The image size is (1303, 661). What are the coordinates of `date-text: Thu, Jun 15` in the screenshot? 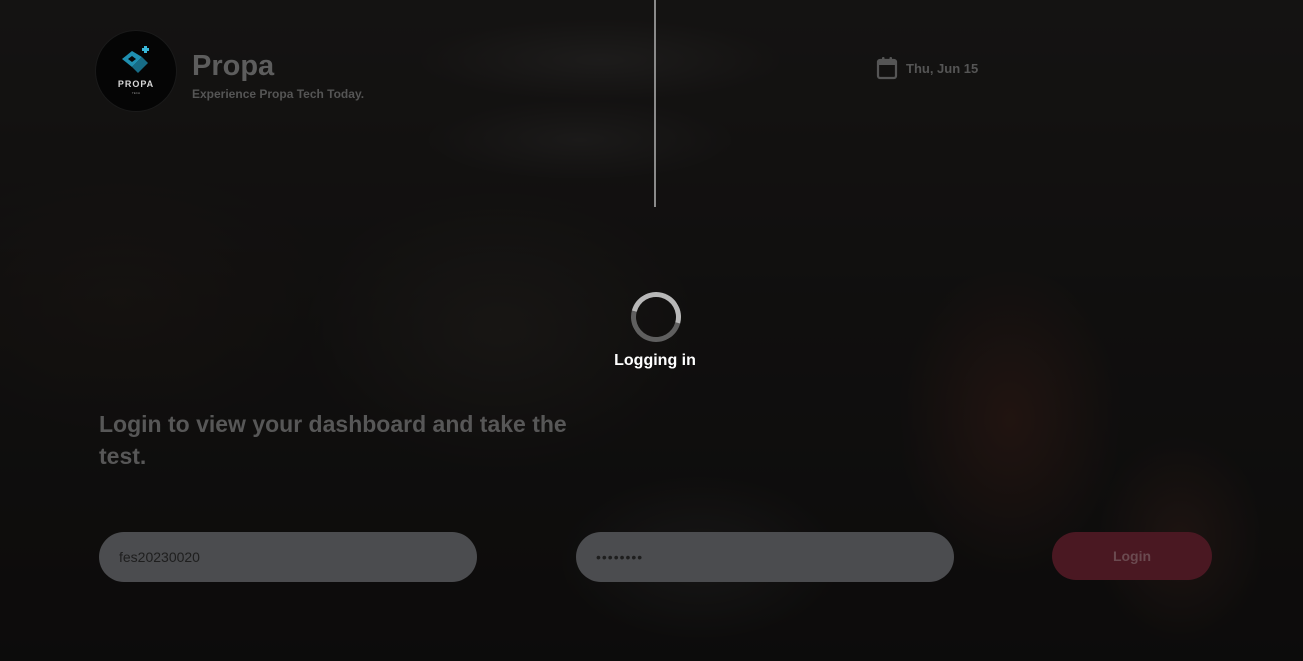 It's located at (942, 68).